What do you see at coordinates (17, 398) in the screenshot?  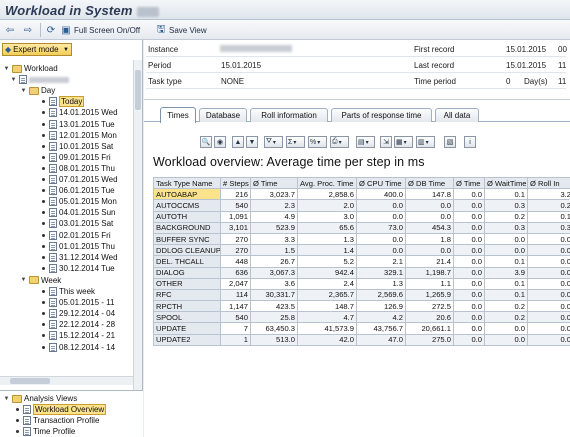 I see `folder-icon` at bounding box center [17, 398].